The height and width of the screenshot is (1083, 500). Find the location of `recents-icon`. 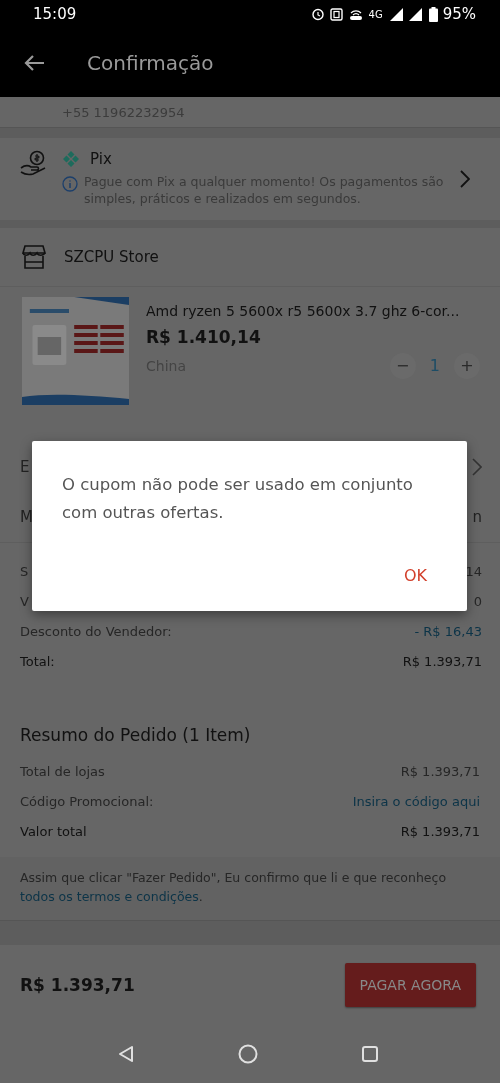

recents-icon is located at coordinates (369, 1054).